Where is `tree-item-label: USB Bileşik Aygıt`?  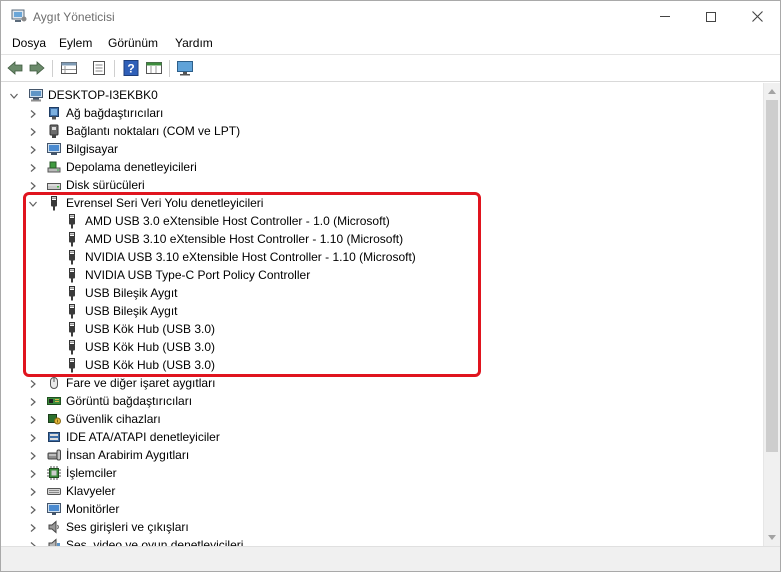
tree-item-label: USB Bileşik Aygıt is located at coordinates (131, 293).